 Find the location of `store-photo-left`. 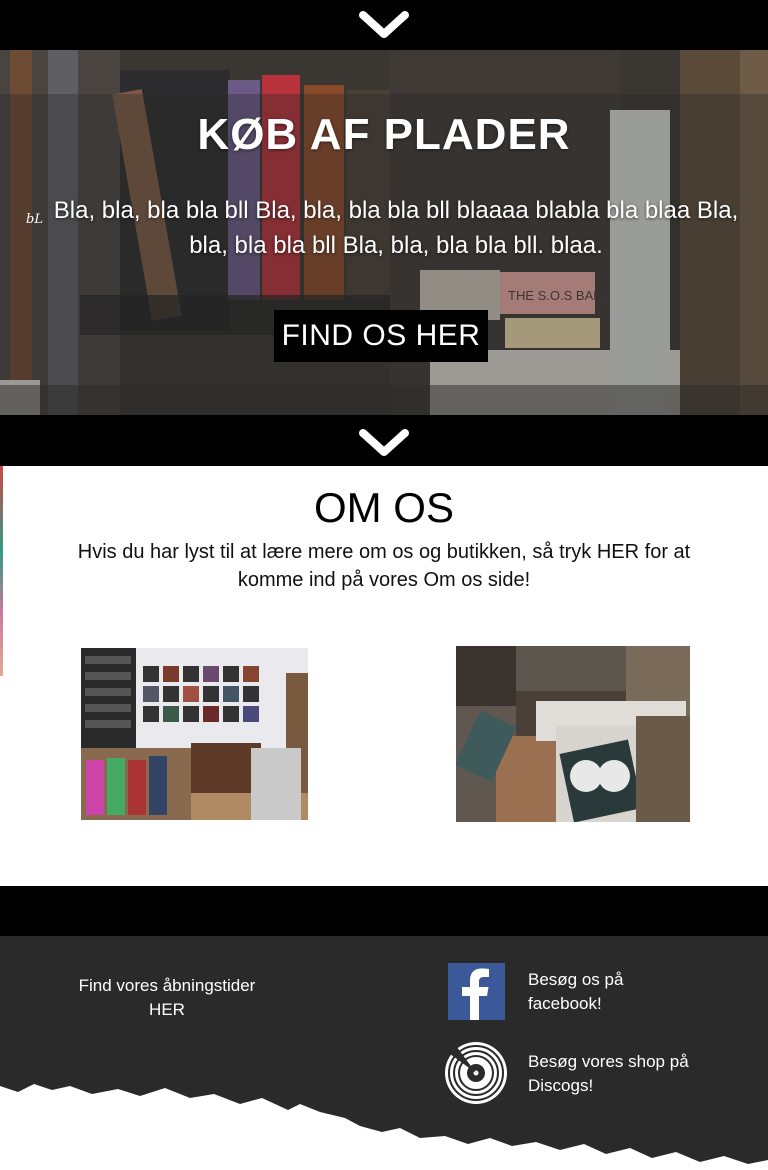

store-photo-left is located at coordinates (194, 734).